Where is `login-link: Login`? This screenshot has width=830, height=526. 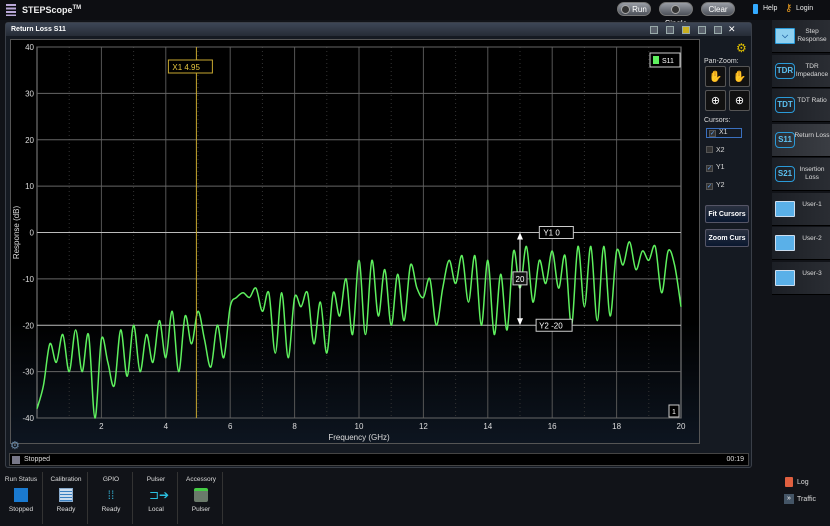 login-link: Login is located at coordinates (804, 8).